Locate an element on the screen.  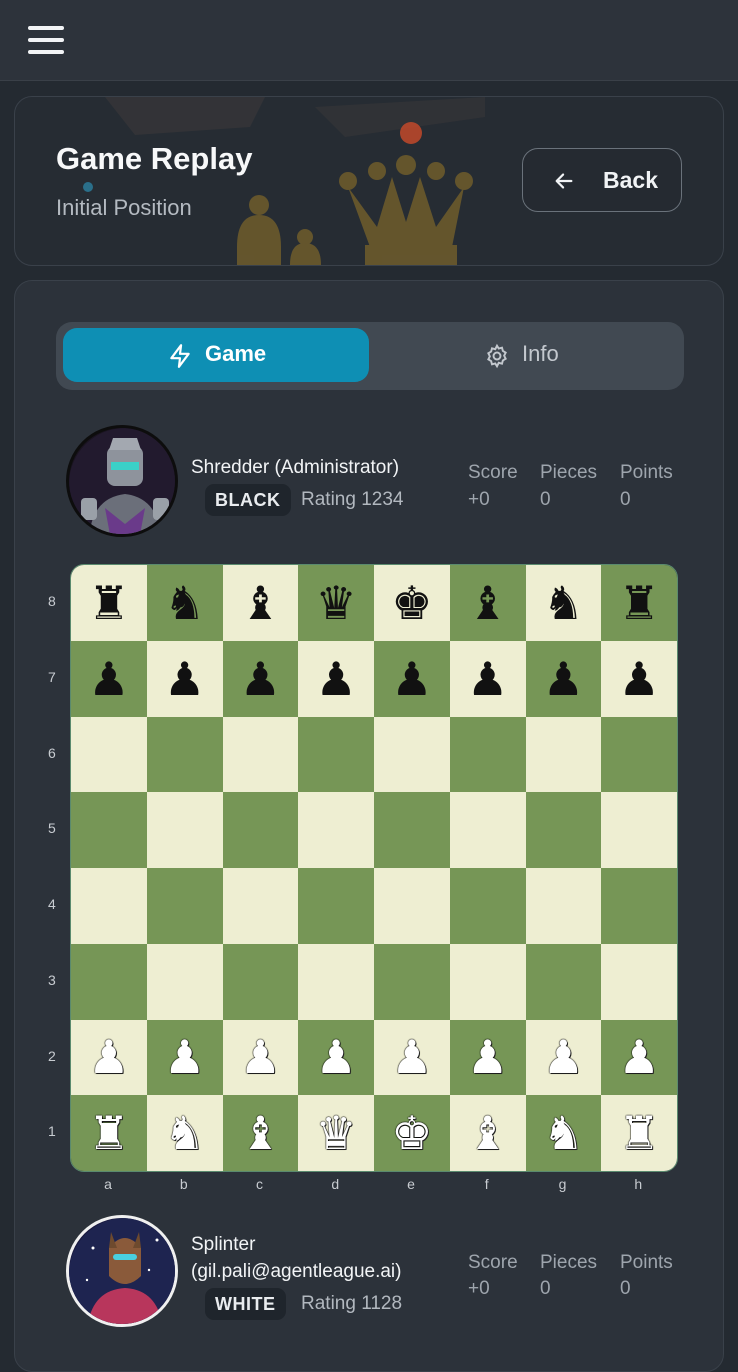
square-h5 is located at coordinates (639, 830).